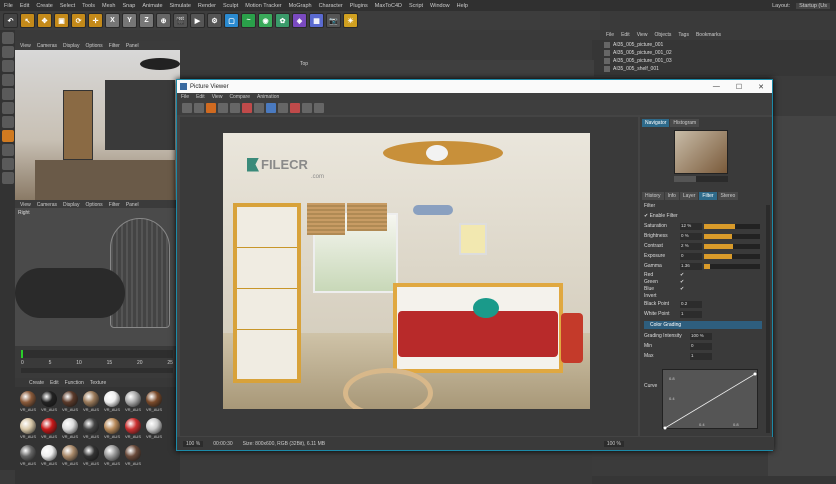  I want to click on save-icon, so click(199, 108).